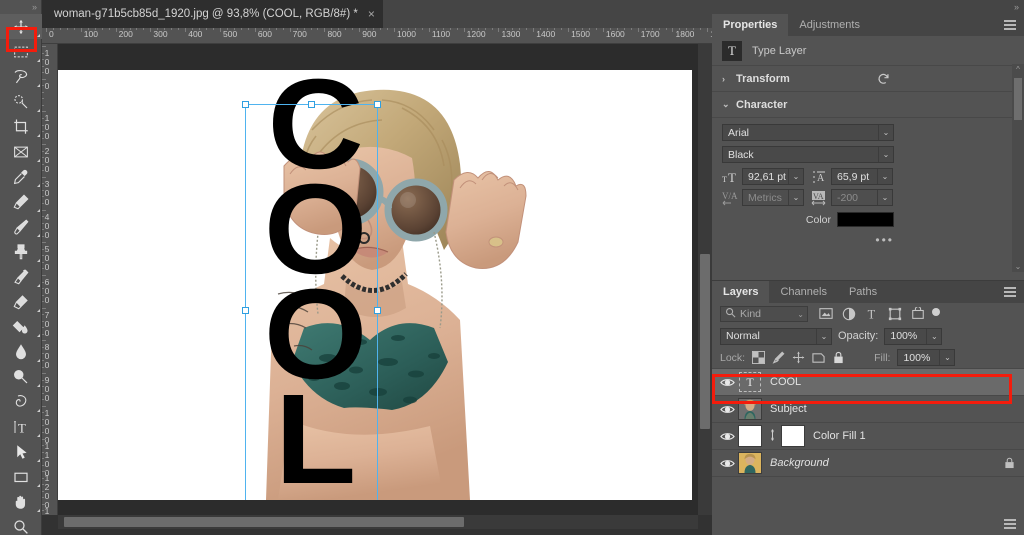 Image resolution: width=1024 pixels, height=535 pixels. What do you see at coordinates (868, 105) in the screenshot?
I see `section-character: ⌄ Character` at bounding box center [868, 105].